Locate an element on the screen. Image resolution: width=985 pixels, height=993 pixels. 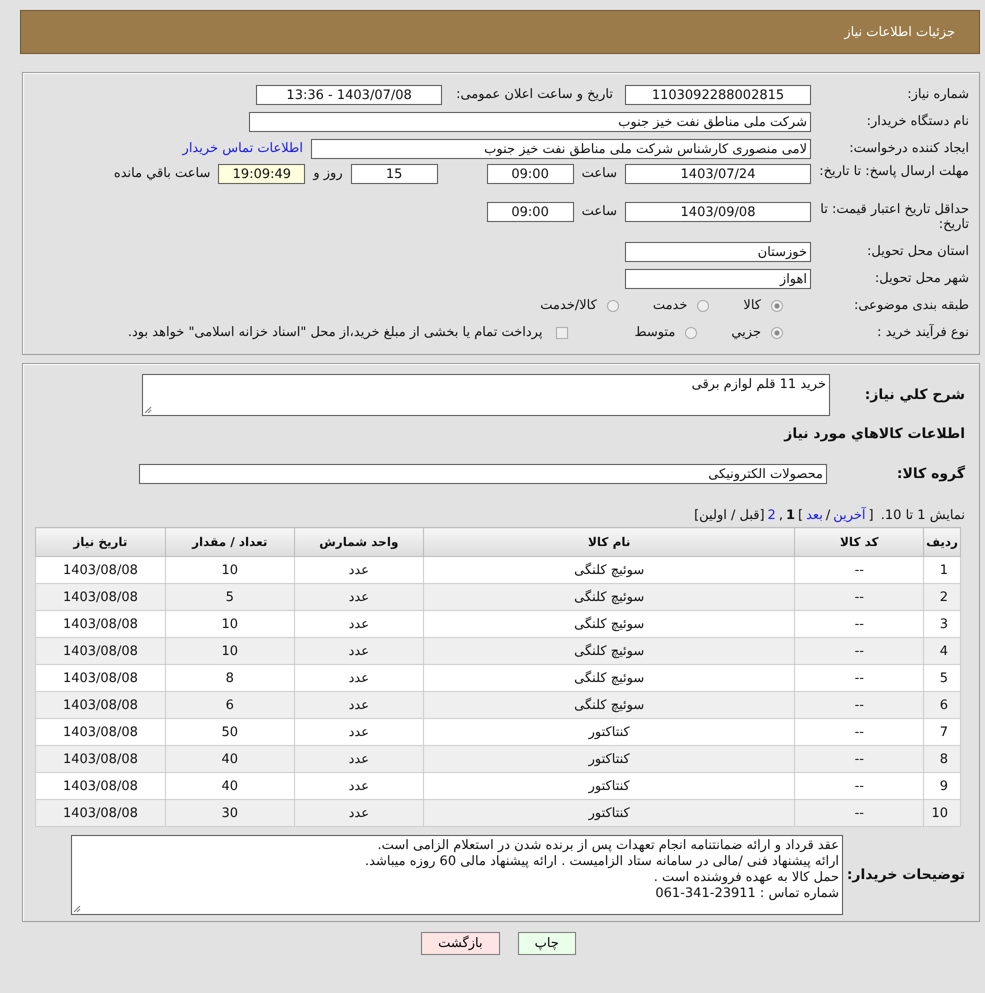
radio-label: جزيي is located at coordinates (746, 332).